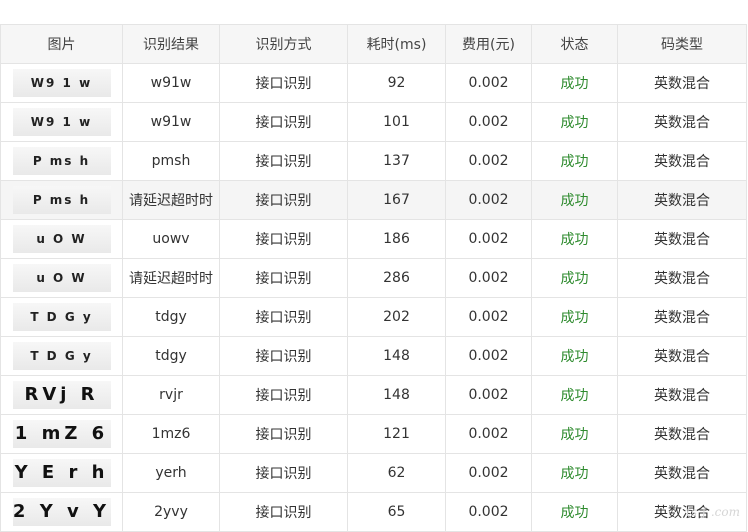 This screenshot has width=748, height=532. Describe the element at coordinates (171, 434) in the screenshot. I see `cell-result: 1mz6` at that location.